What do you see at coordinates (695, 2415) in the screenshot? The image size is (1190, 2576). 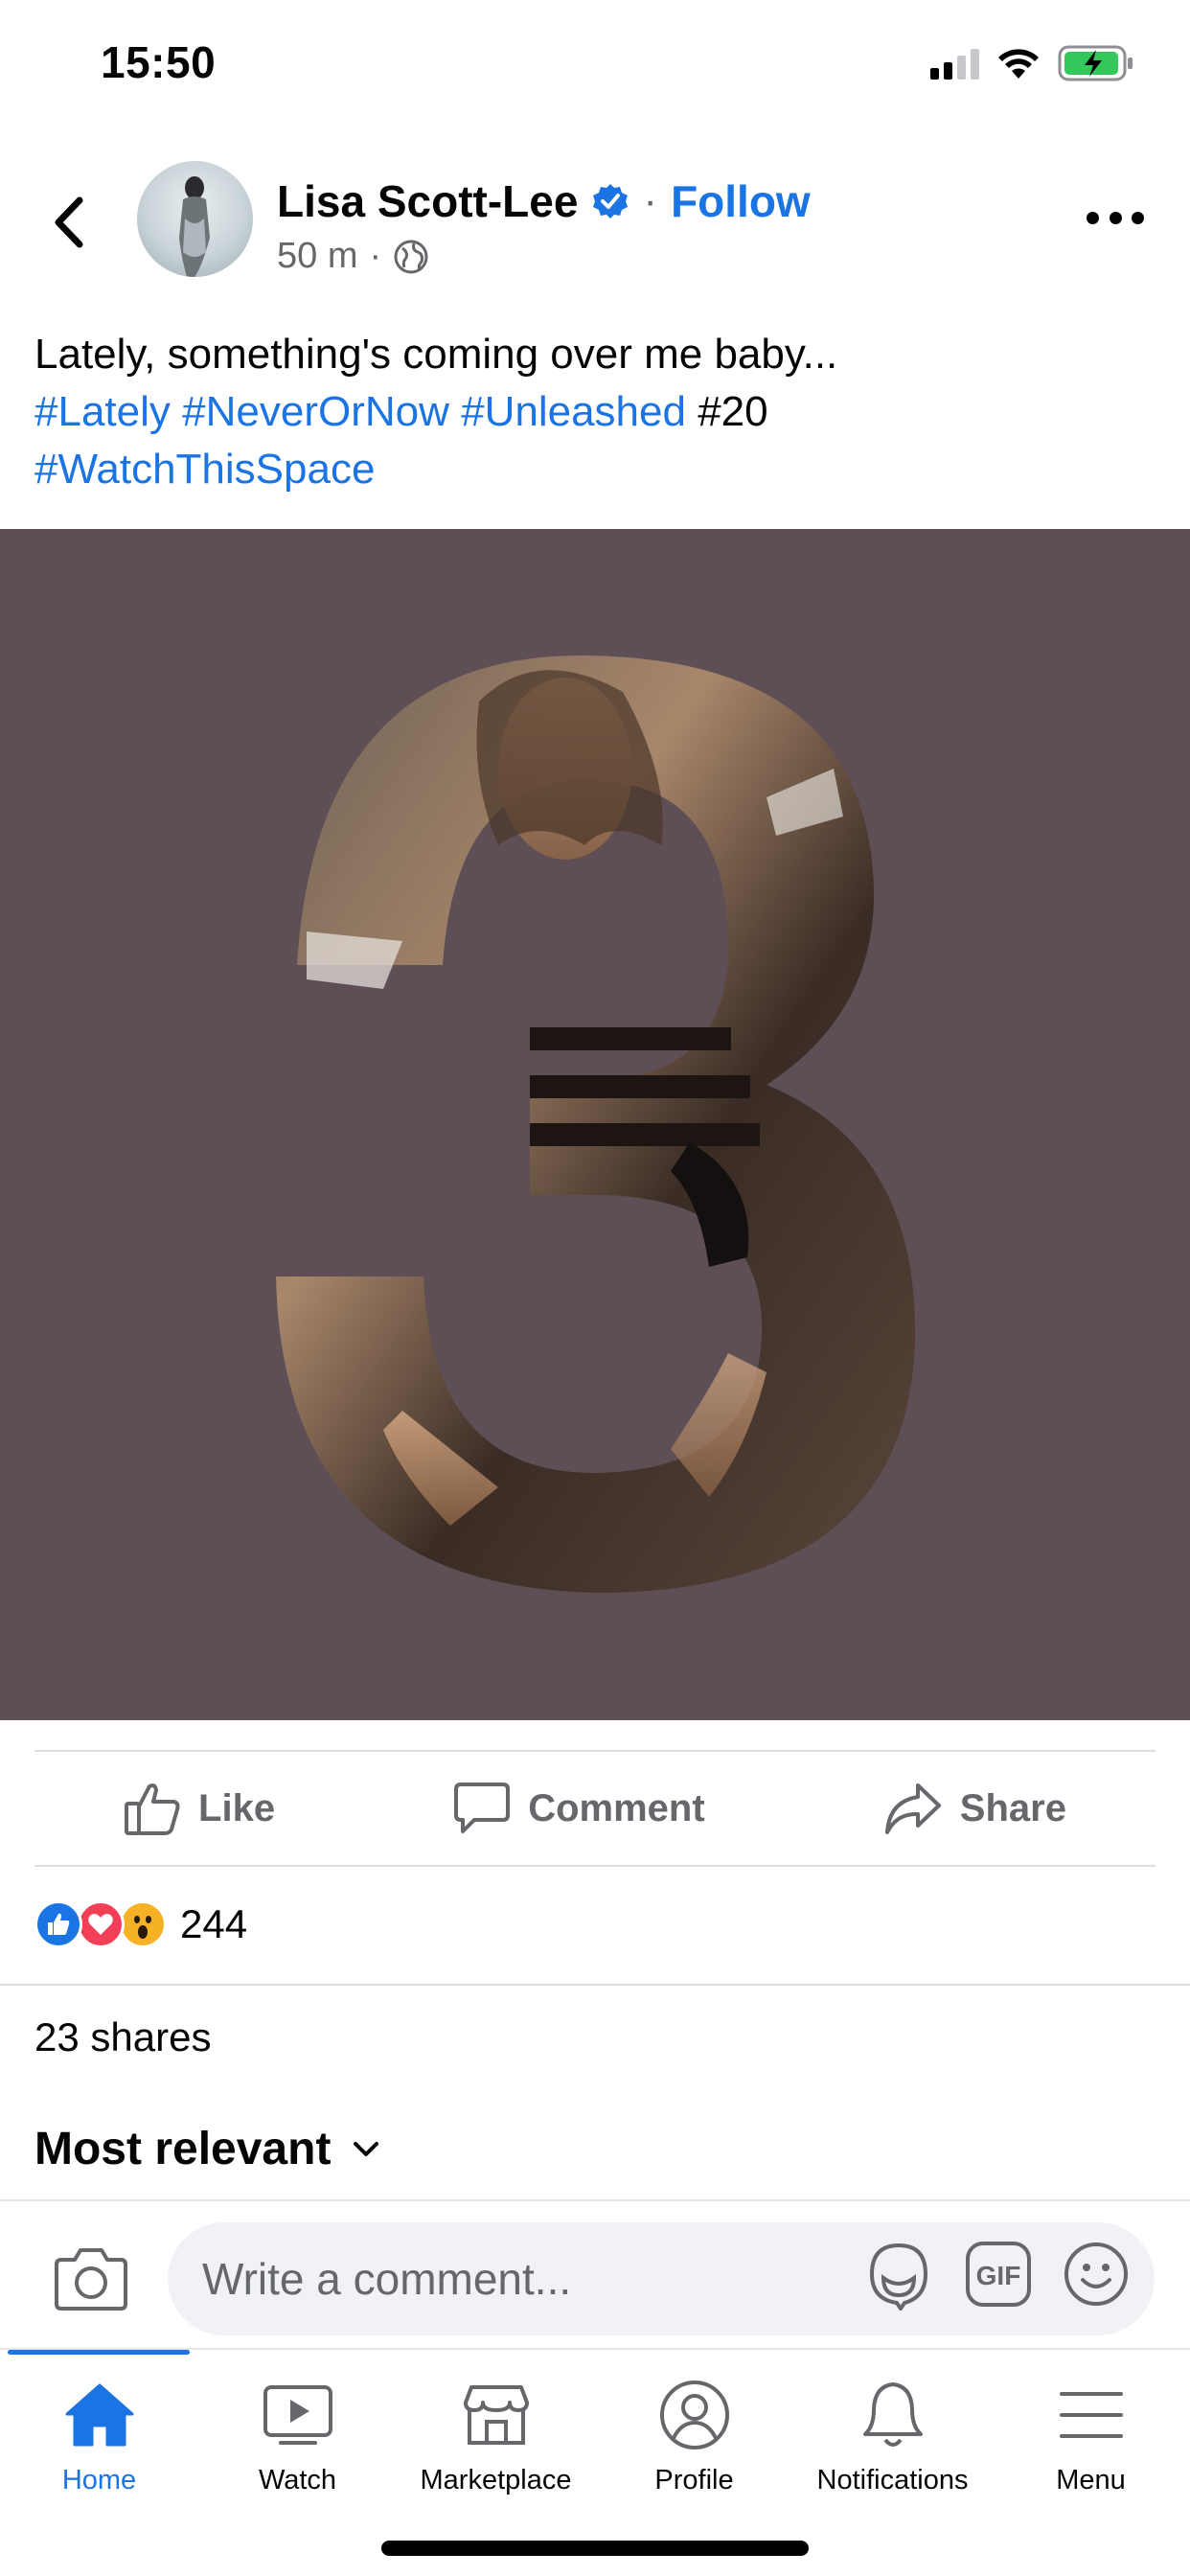 I see `profile-icon` at bounding box center [695, 2415].